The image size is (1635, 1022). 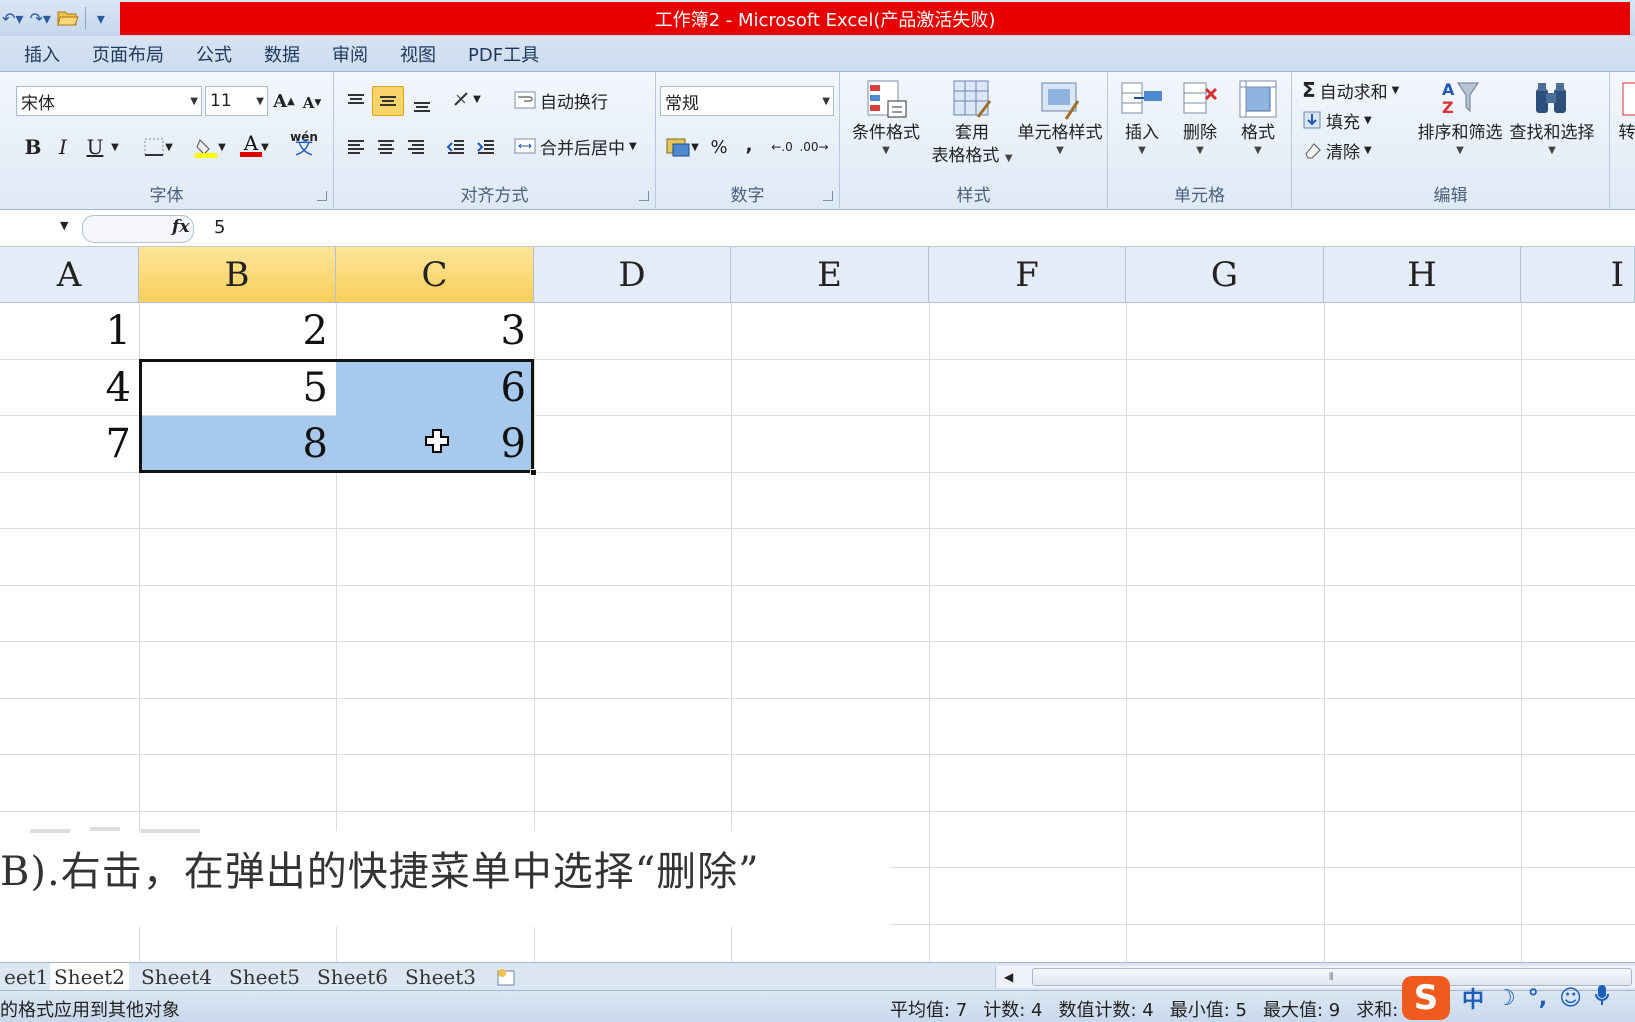 I want to click on underline-dropdown-icon: ▼, so click(x=115, y=147).